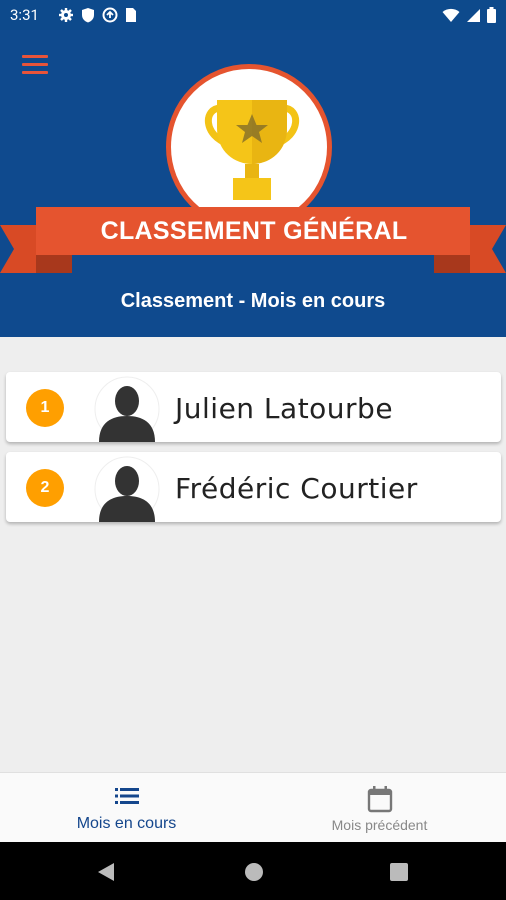 The width and height of the screenshot is (506, 900). What do you see at coordinates (35, 66) in the screenshot?
I see `menu-icon` at bounding box center [35, 66].